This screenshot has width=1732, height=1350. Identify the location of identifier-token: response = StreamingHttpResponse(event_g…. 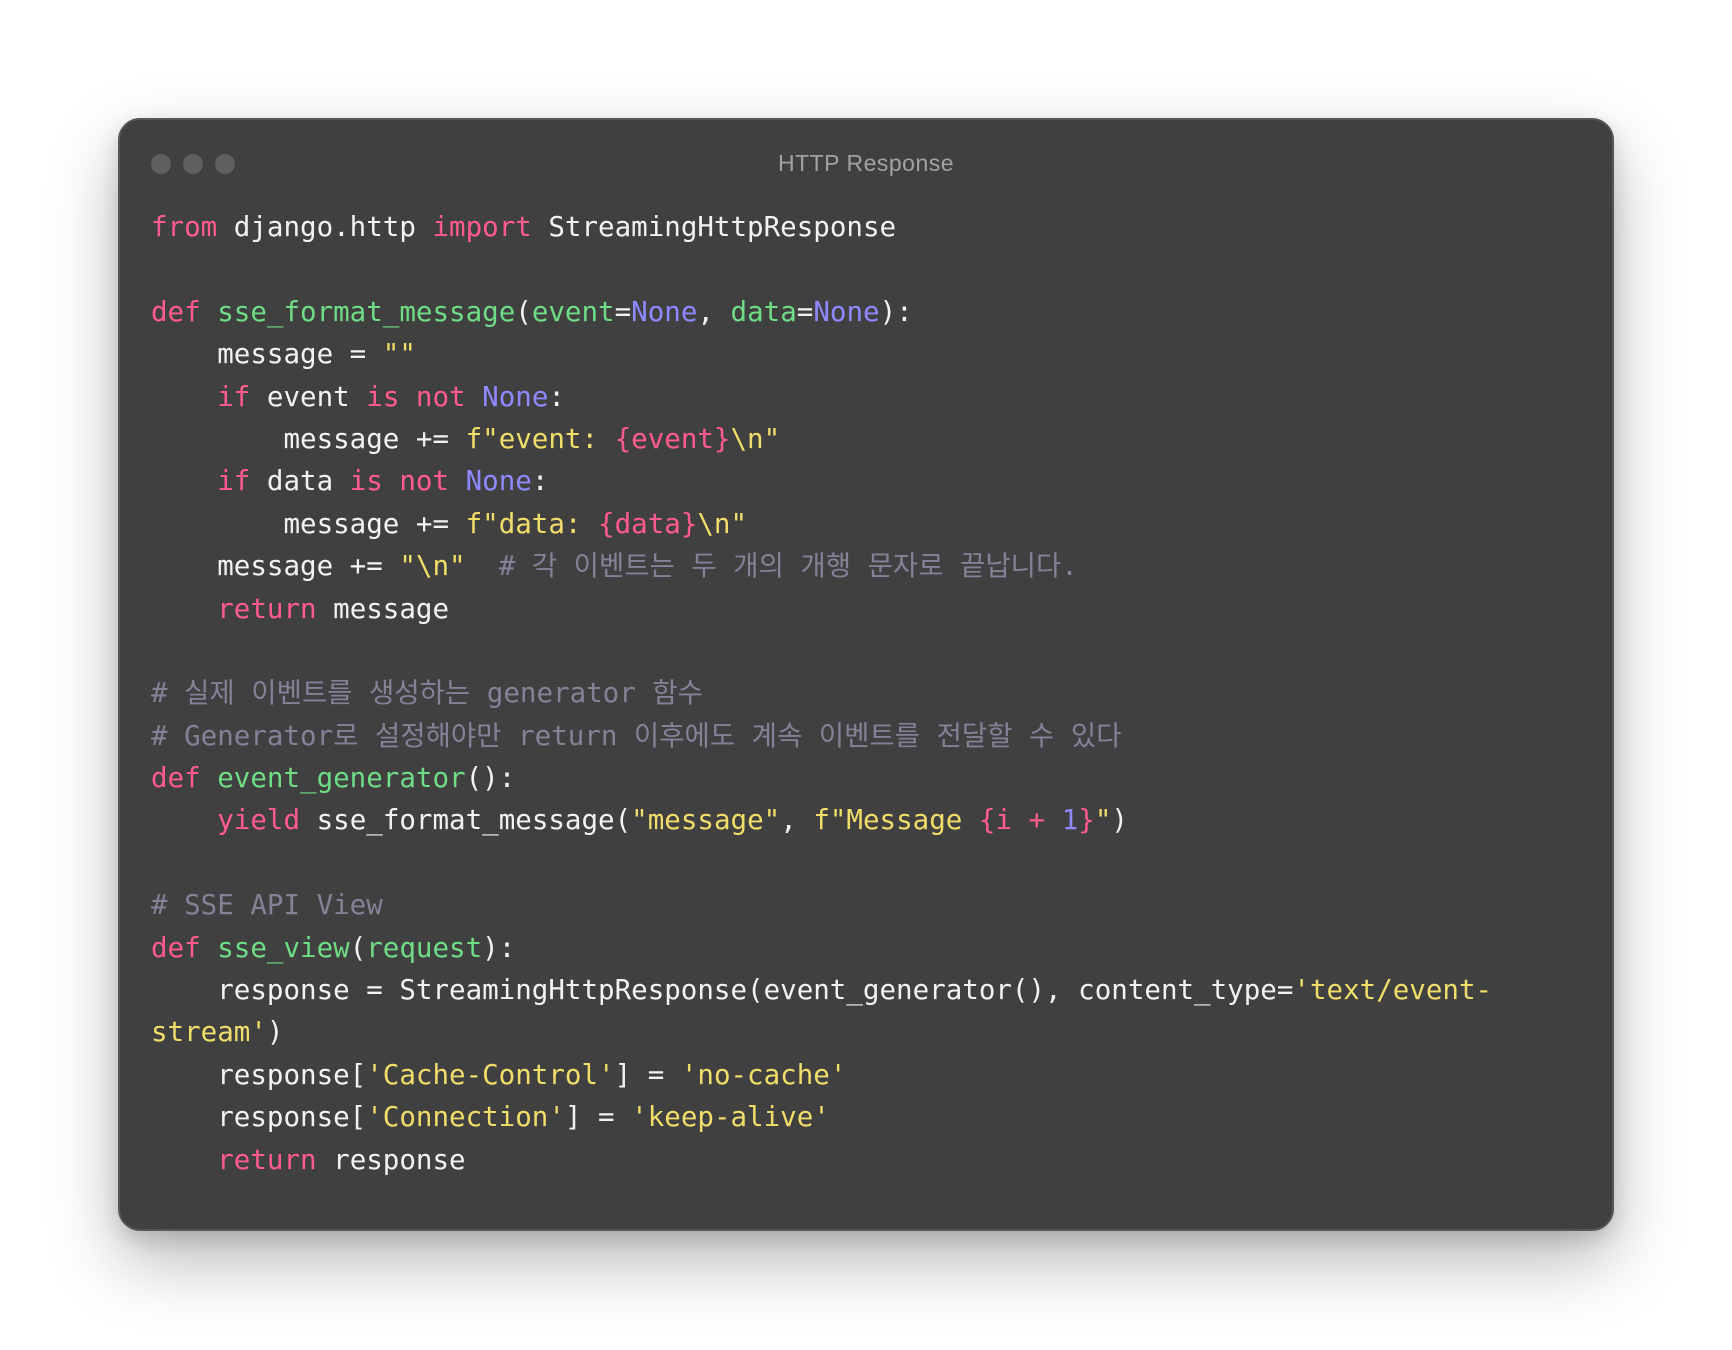
(722, 990).